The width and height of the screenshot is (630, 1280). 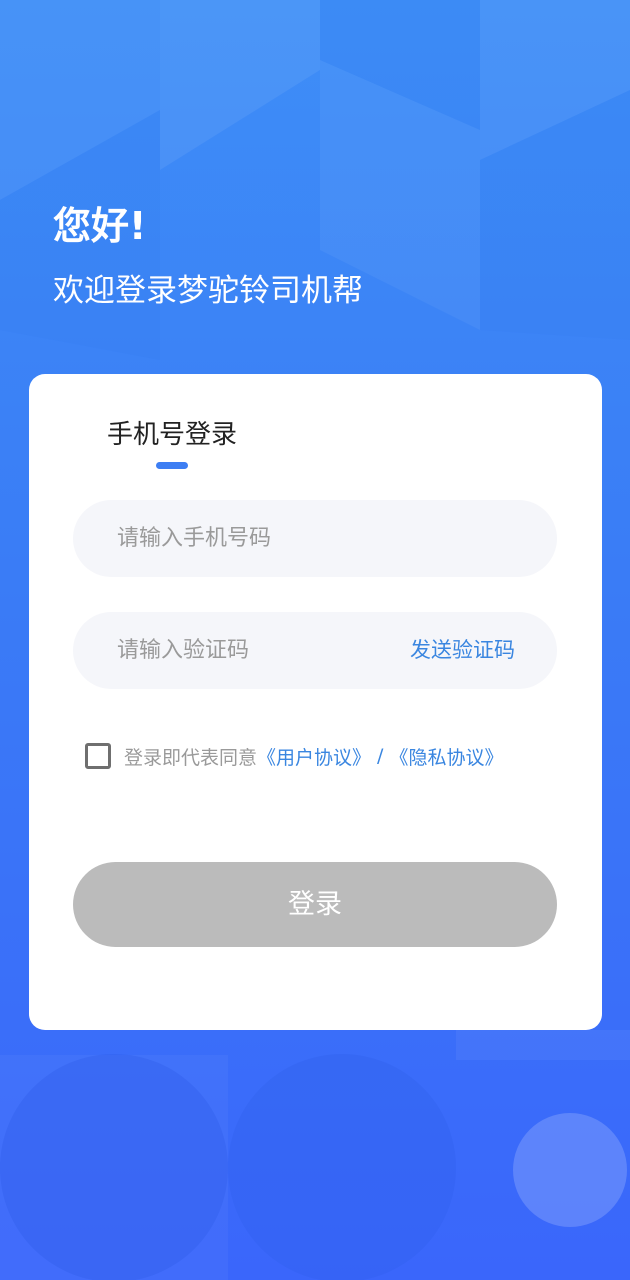 I want to click on greeting-title: 您好!, so click(x=100, y=226).